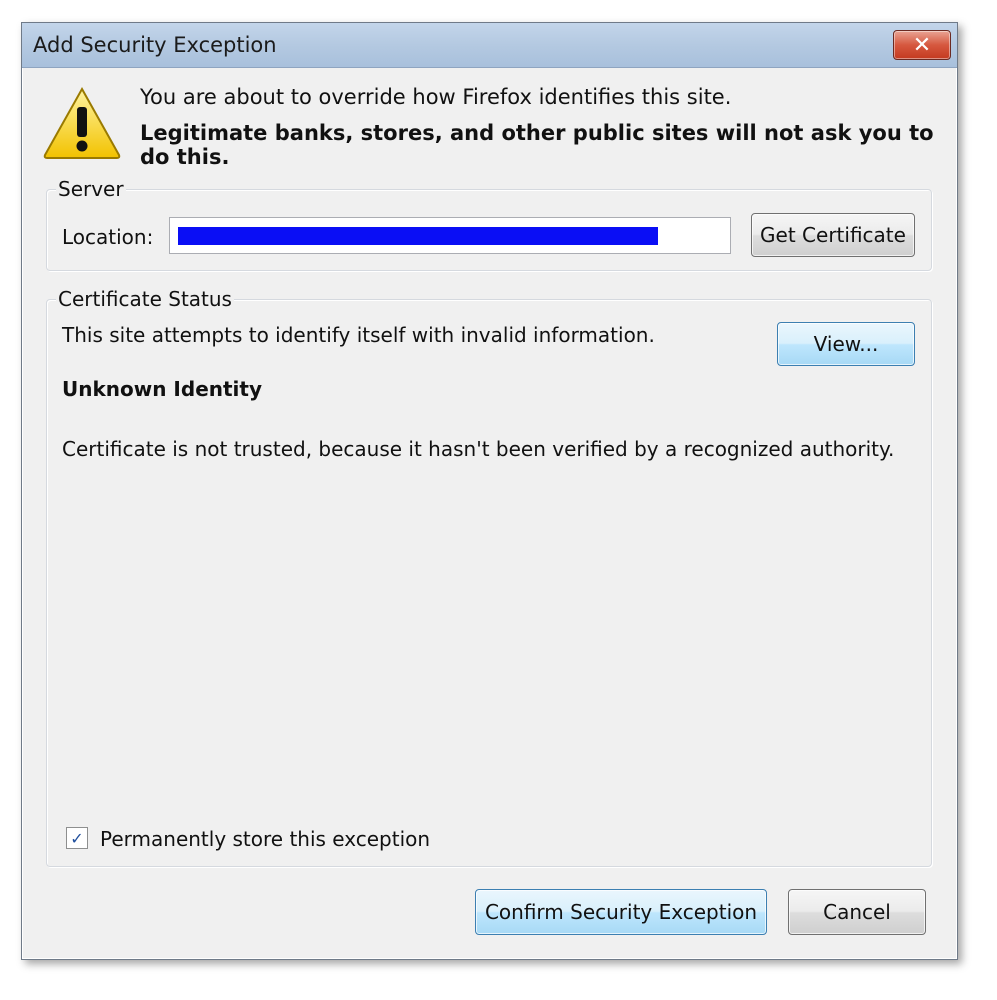  I want to click on close-icon: ✕, so click(922, 45).